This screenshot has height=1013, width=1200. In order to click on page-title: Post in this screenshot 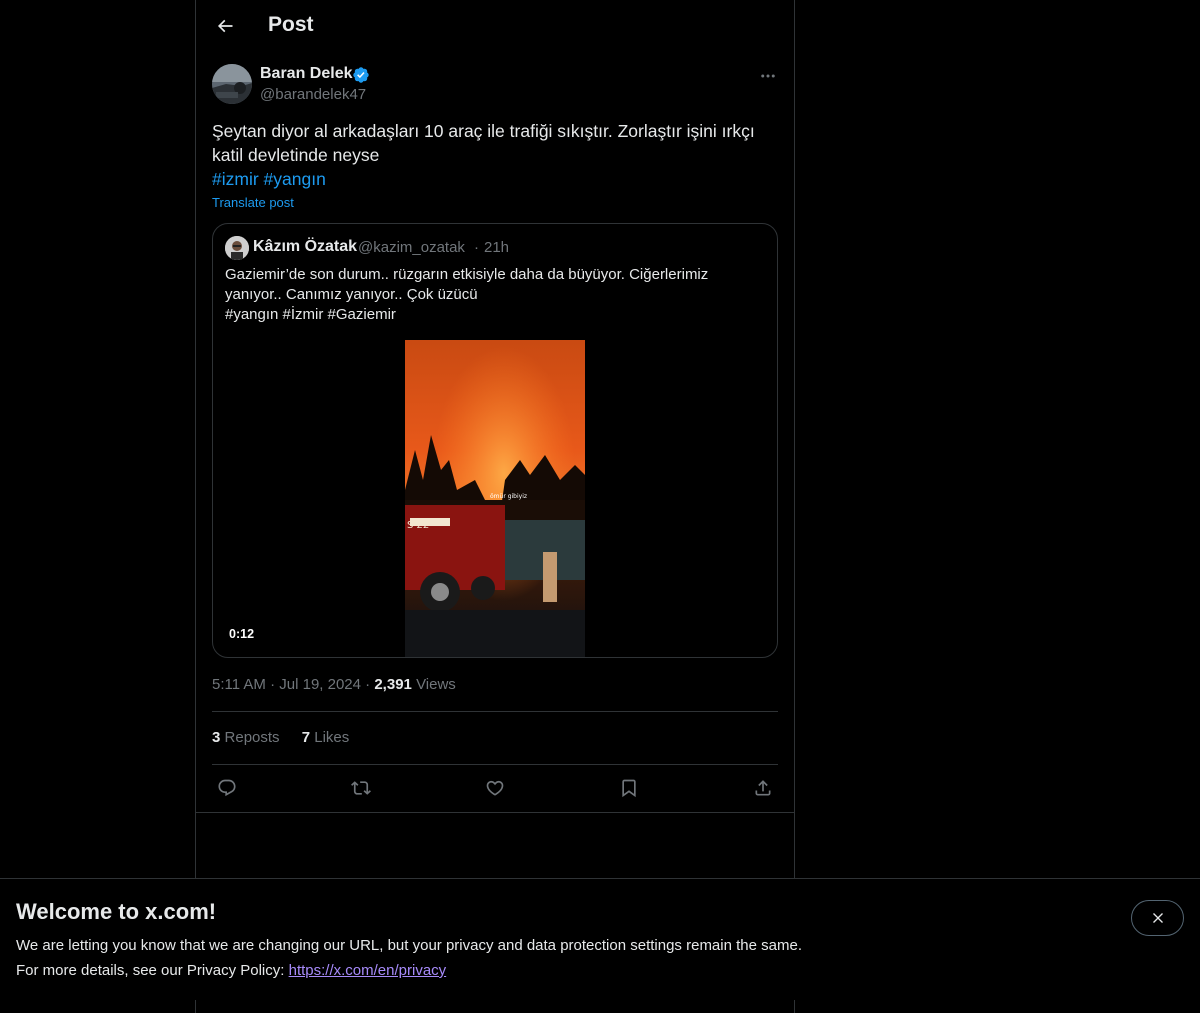, I will do `click(291, 24)`.